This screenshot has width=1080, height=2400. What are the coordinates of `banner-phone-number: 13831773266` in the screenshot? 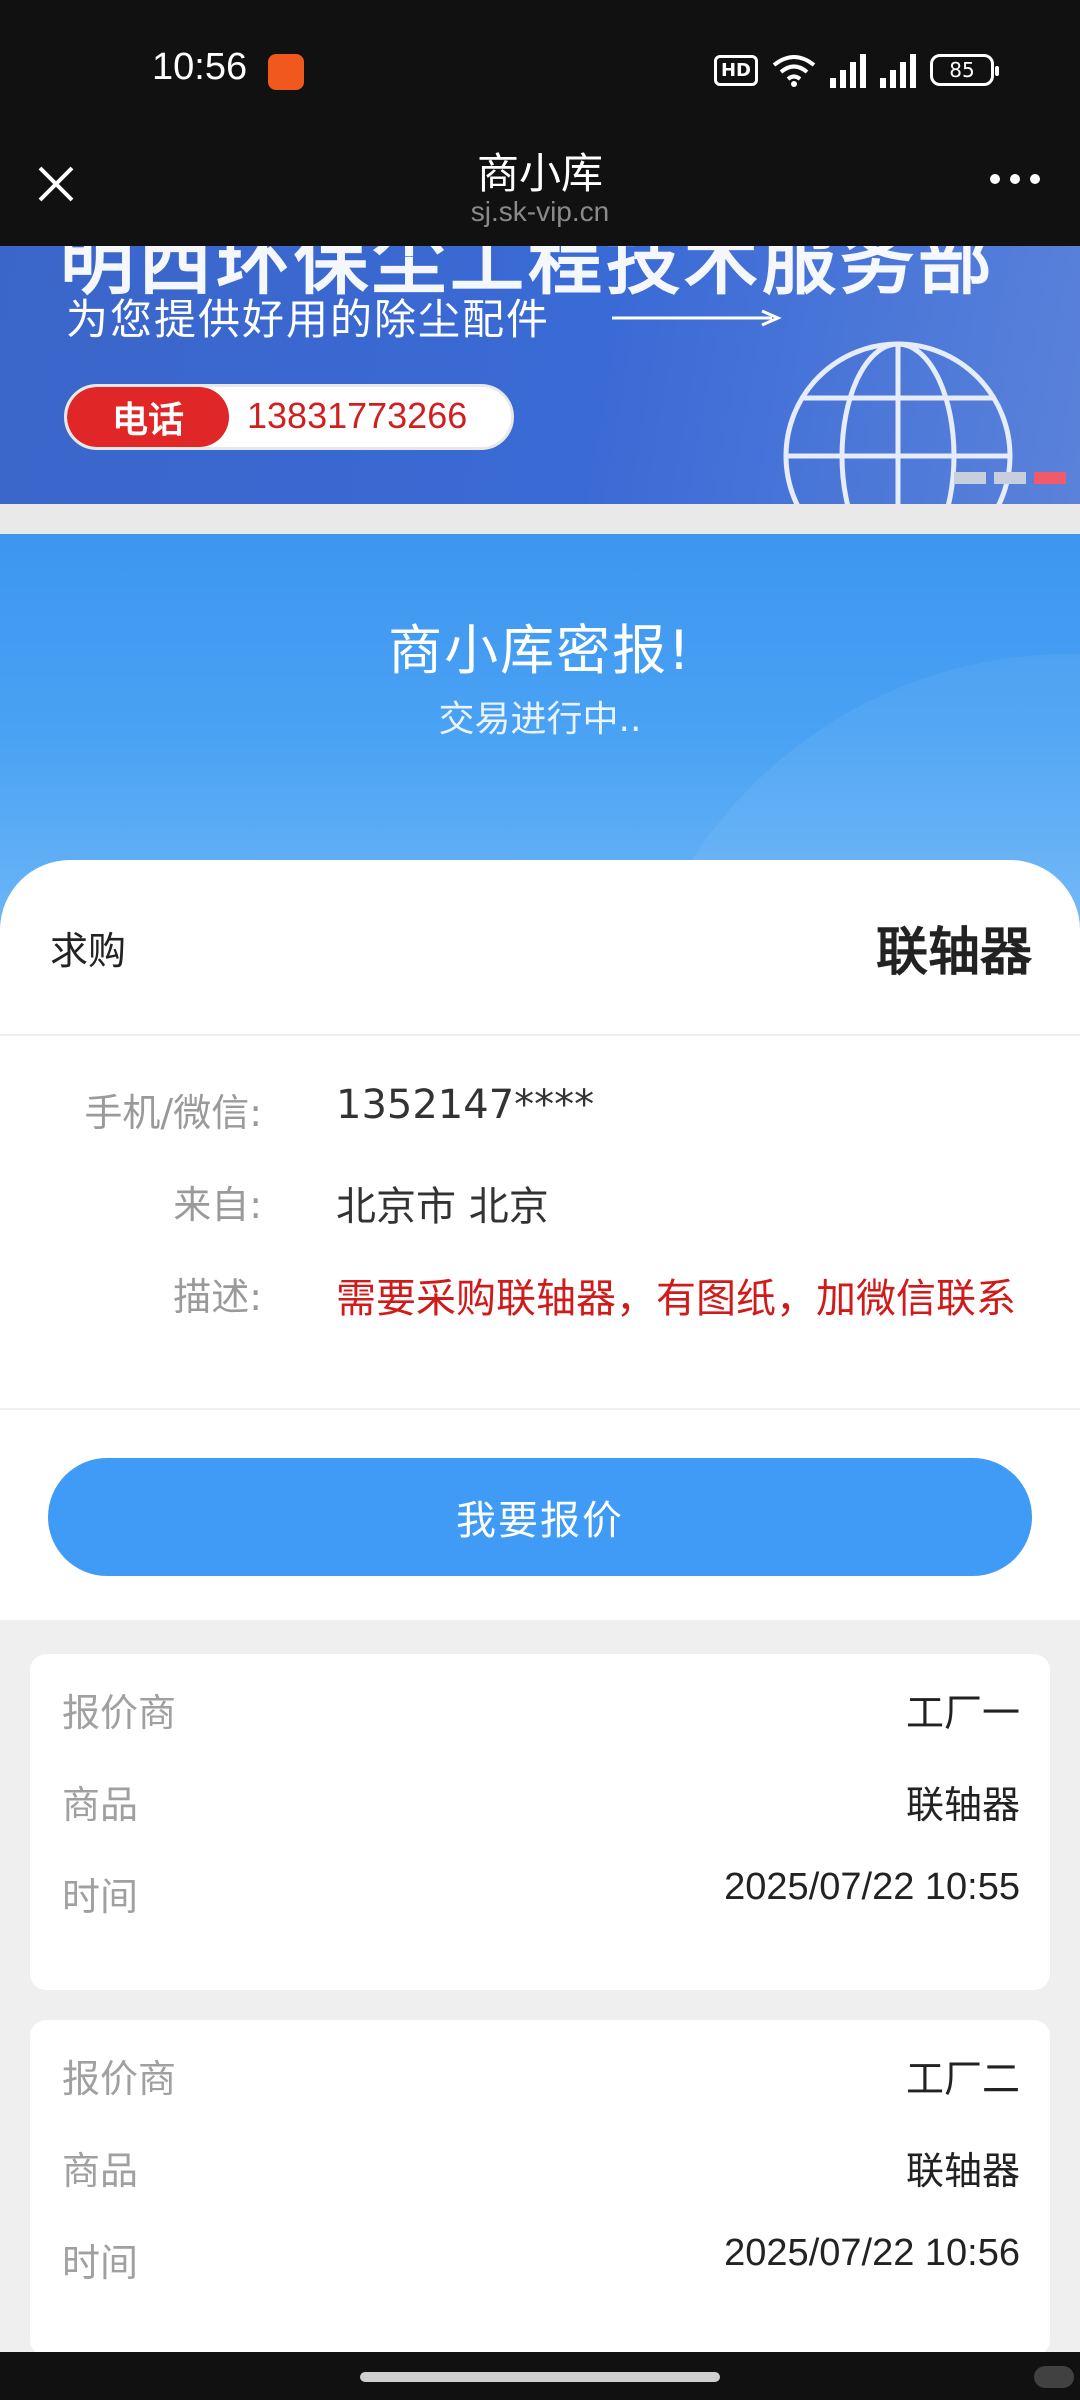 It's located at (357, 415).